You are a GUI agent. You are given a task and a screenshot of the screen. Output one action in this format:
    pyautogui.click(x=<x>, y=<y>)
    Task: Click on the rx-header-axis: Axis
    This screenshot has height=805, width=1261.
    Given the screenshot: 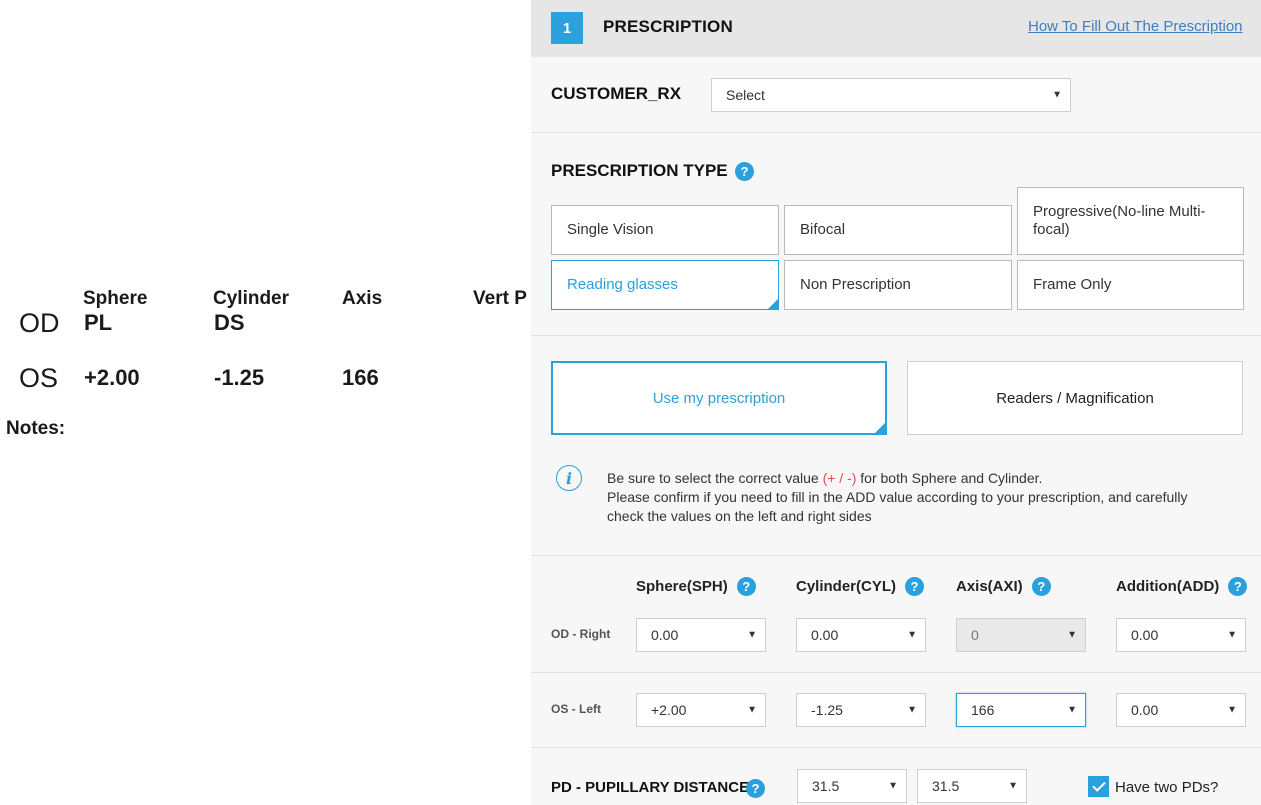 What is the action you would take?
    pyautogui.click(x=362, y=298)
    